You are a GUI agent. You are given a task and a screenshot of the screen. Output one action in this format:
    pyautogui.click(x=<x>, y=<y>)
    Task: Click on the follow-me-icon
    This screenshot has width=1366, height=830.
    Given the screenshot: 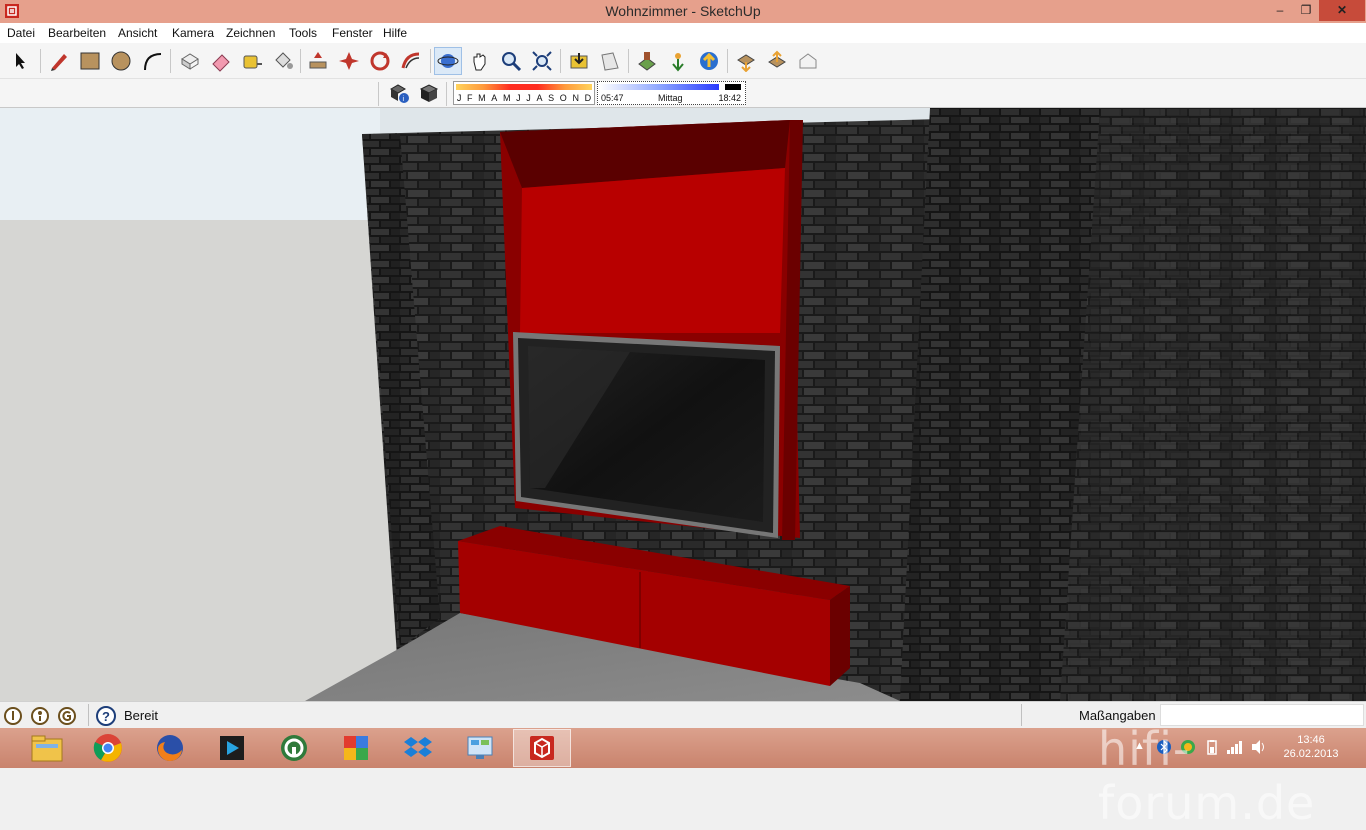 What is the action you would take?
    pyautogui.click(x=411, y=61)
    